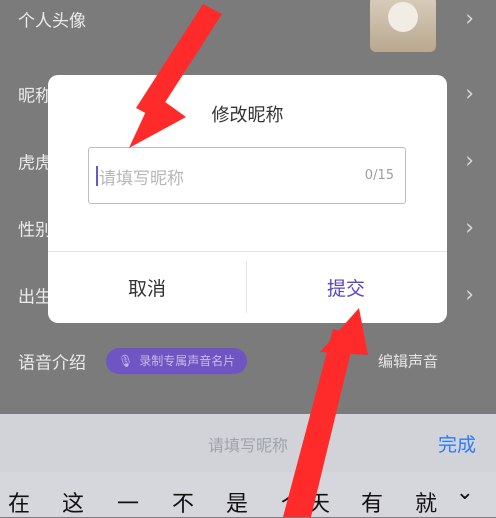  I want to click on text-caret, so click(97, 176).